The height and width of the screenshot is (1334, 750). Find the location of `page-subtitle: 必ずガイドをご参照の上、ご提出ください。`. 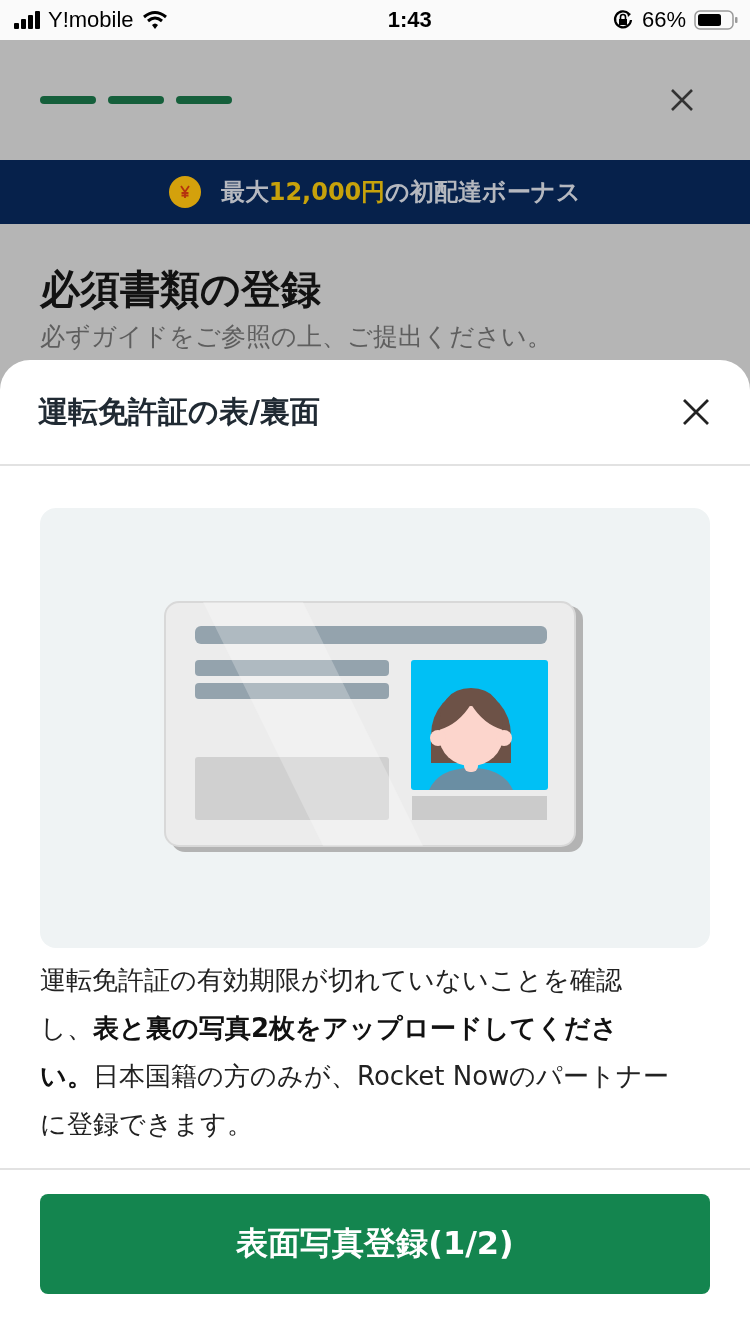

page-subtitle: 必ずガイドをご参照の上、ご提出ください。 is located at coordinates (296, 337).